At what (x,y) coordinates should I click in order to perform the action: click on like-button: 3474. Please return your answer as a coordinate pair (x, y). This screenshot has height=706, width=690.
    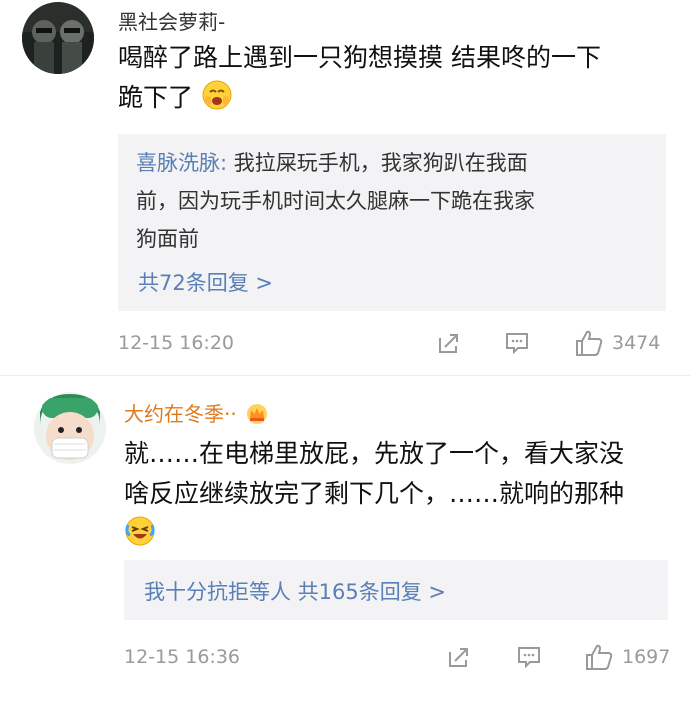
    Looking at the image, I should click on (617, 343).